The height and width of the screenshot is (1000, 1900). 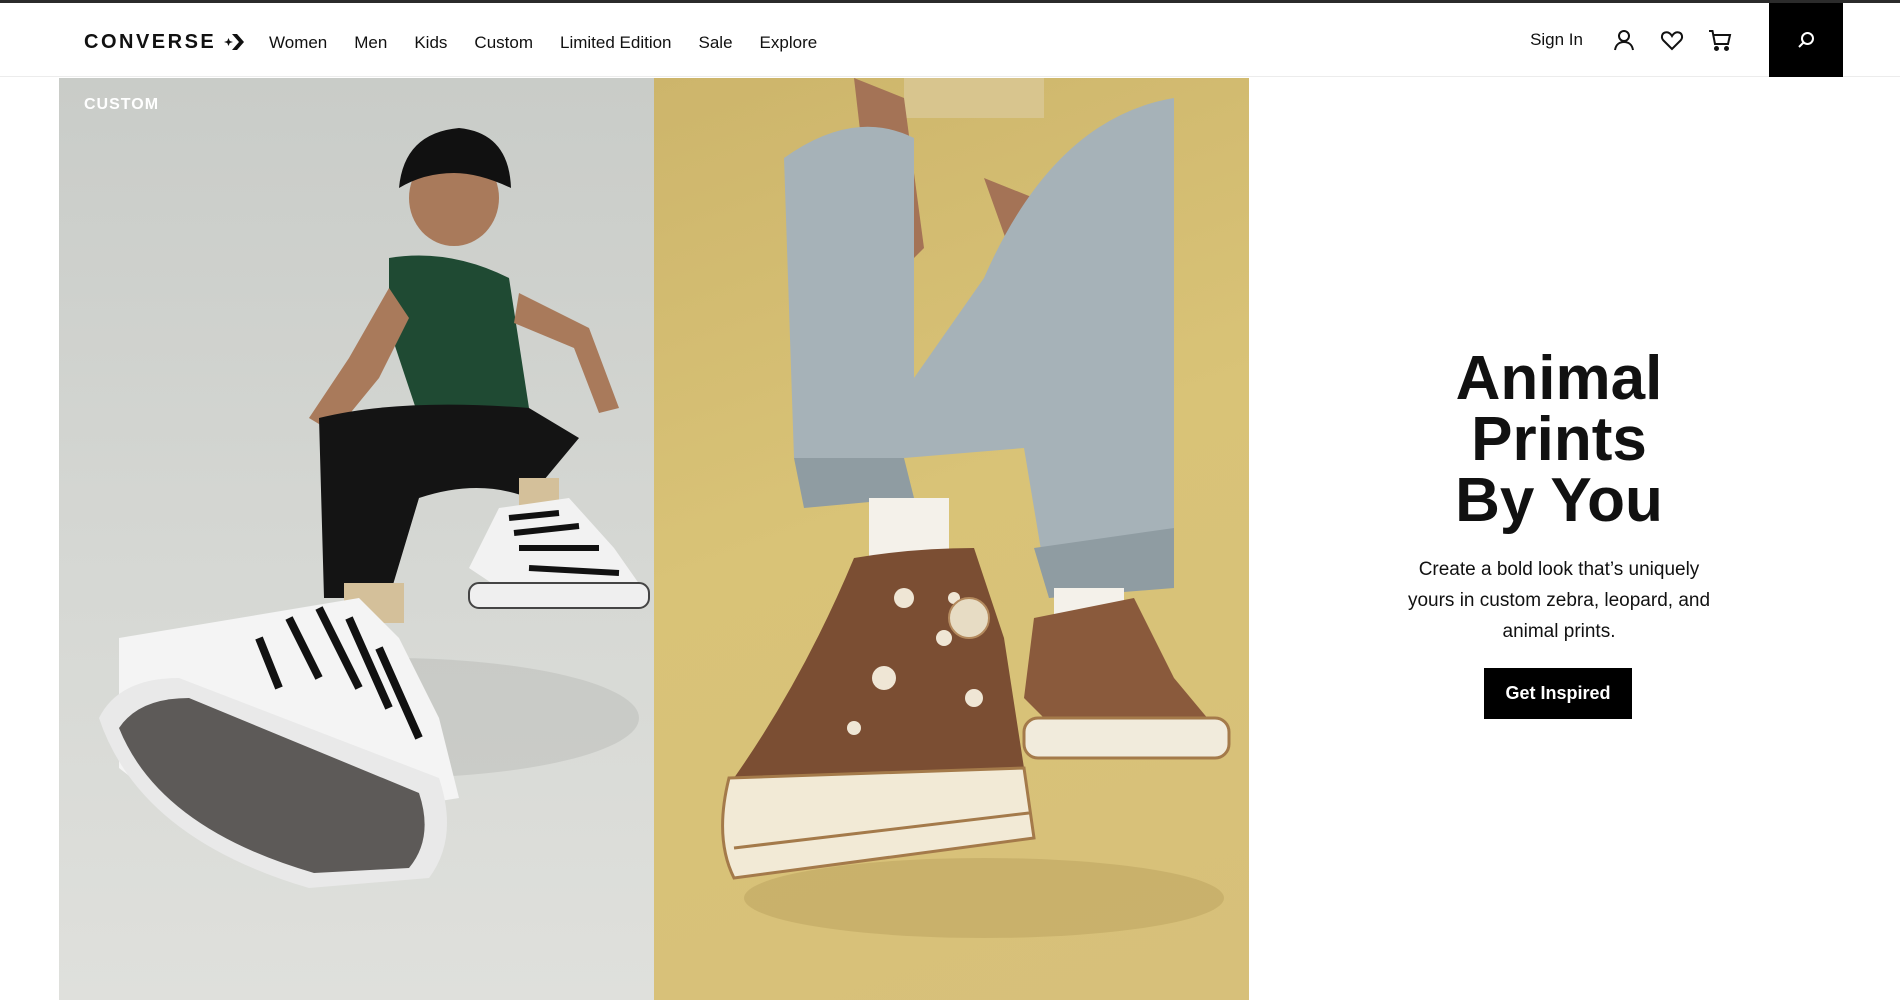 What do you see at coordinates (122, 104) in the screenshot?
I see `hero-eyebrow: CUSTOM` at bounding box center [122, 104].